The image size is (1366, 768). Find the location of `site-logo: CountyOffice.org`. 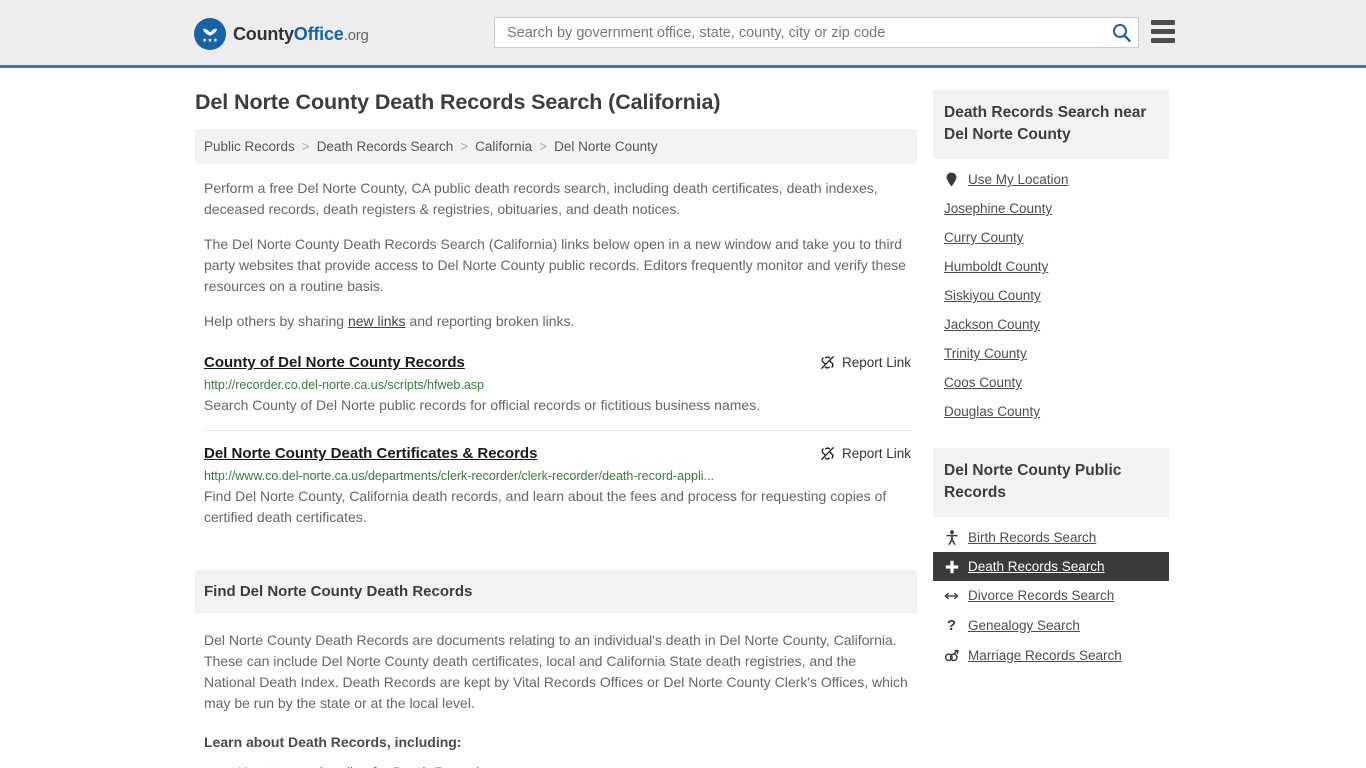

site-logo: CountyOffice.org is located at coordinates (281, 34).